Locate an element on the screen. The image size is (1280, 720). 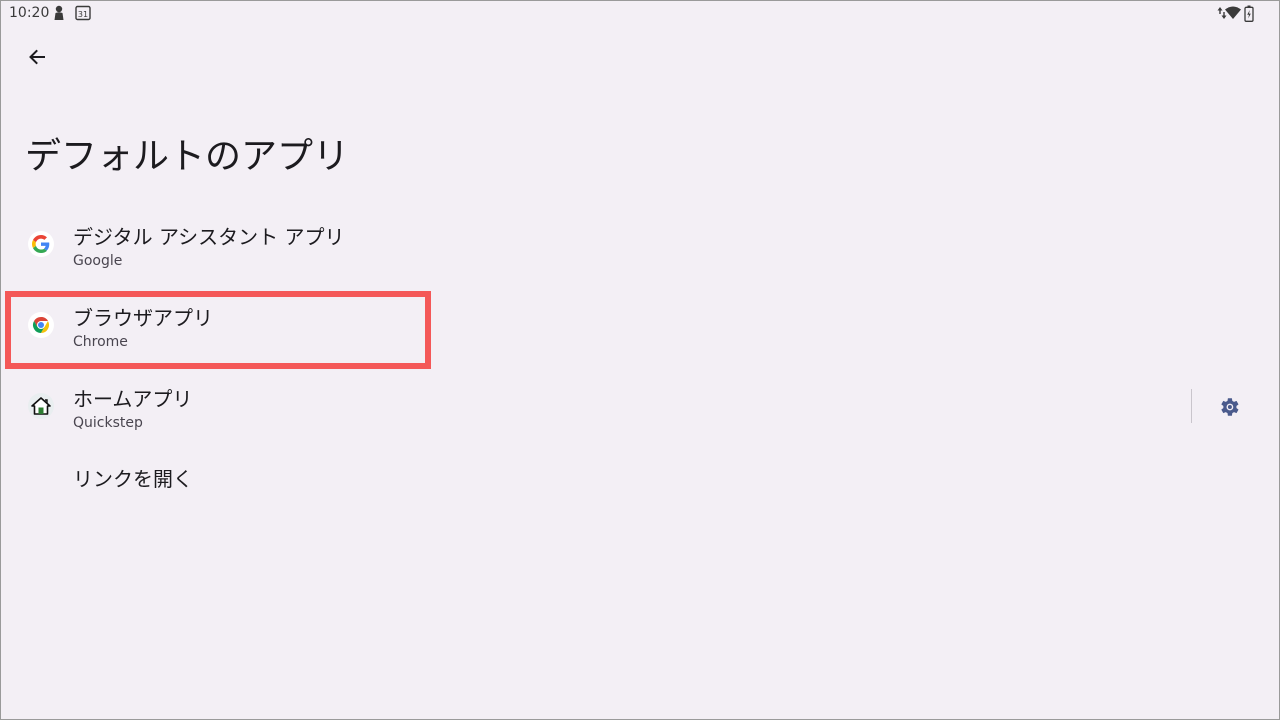
calendar-day: 31 is located at coordinates (83, 14).